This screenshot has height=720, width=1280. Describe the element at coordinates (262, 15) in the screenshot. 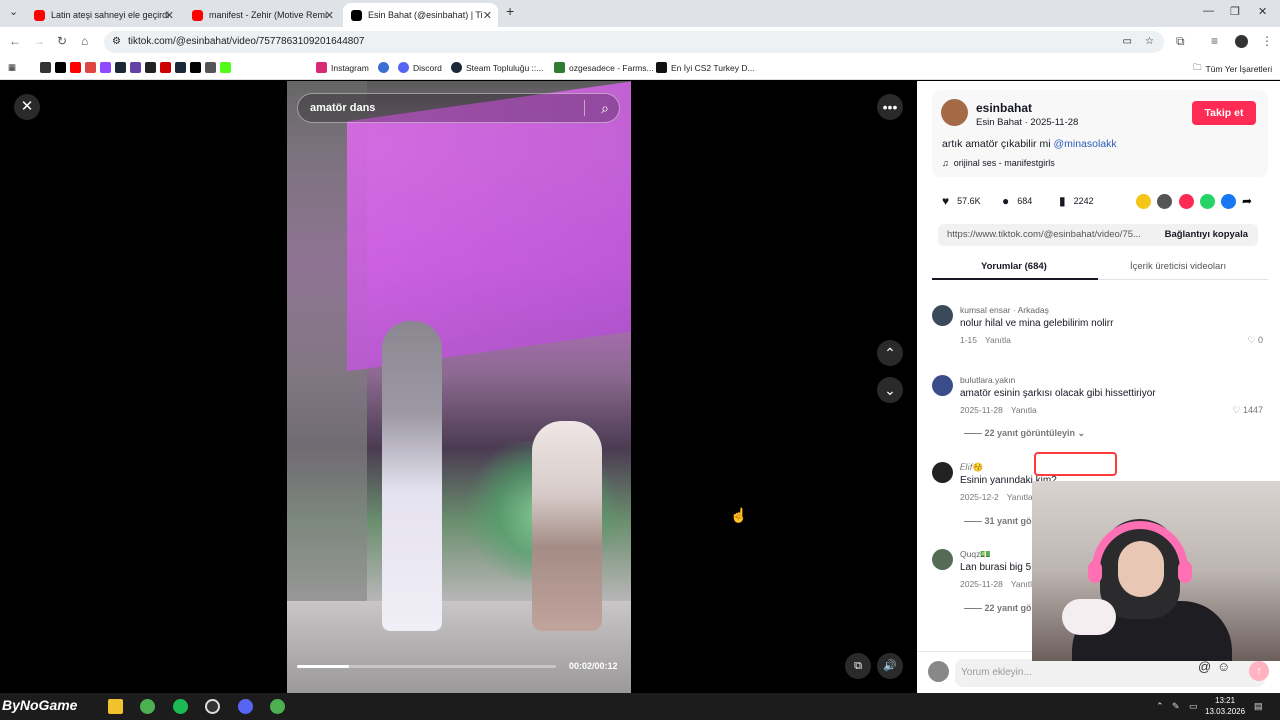

I see `tab-youtube-manifest: manifest - Zehir (Motive Remix ✕` at that location.